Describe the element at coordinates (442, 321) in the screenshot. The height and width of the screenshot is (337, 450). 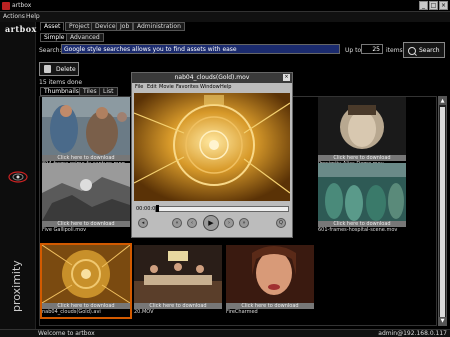
I see `scroll-down-icon: ▼` at that location.